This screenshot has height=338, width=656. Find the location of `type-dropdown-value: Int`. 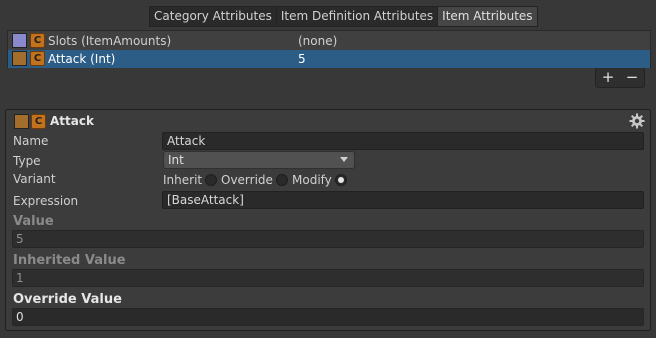

type-dropdown-value: Int is located at coordinates (176, 160).